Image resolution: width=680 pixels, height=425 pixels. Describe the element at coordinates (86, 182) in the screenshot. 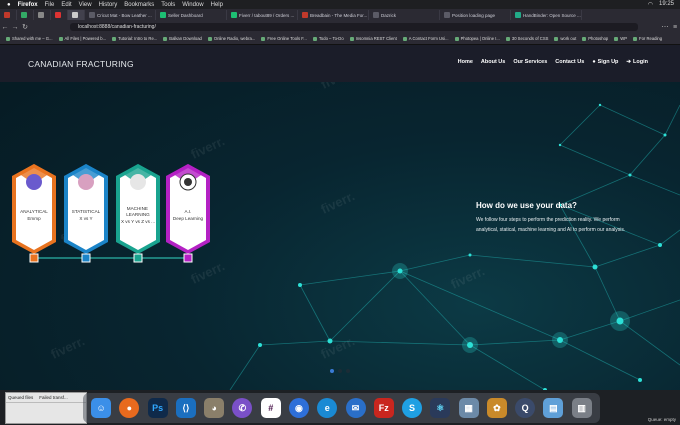

I see `statistical-illustration-icon` at that location.